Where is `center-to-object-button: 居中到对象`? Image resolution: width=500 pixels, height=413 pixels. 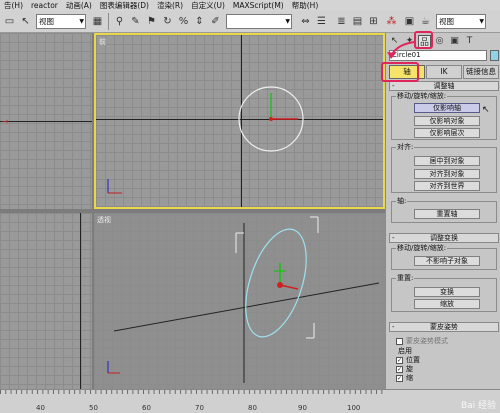 center-to-object-button: 居中到对象 is located at coordinates (447, 161).